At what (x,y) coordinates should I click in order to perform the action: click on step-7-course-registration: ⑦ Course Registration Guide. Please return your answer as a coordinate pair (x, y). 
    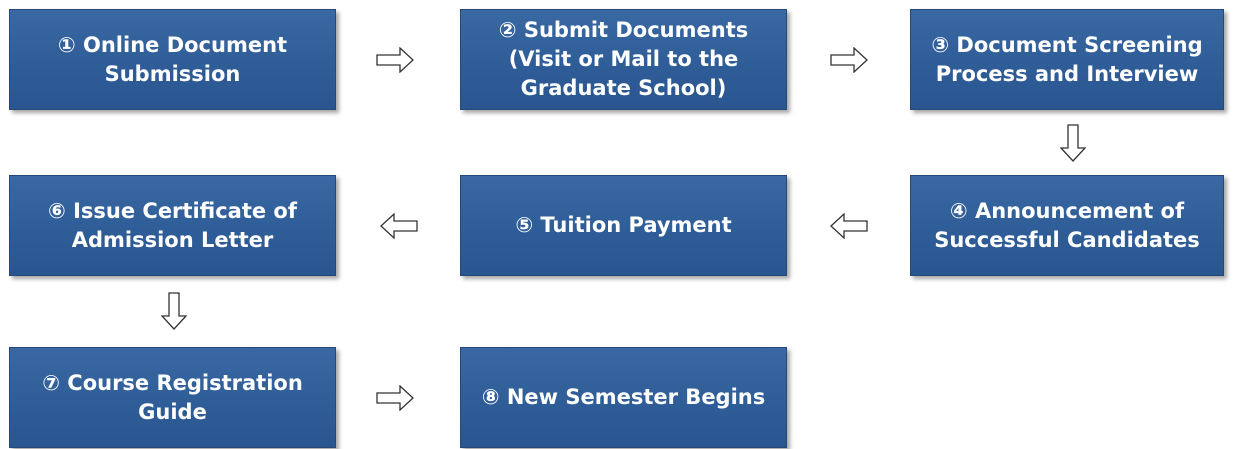
    Looking at the image, I should click on (172, 397).